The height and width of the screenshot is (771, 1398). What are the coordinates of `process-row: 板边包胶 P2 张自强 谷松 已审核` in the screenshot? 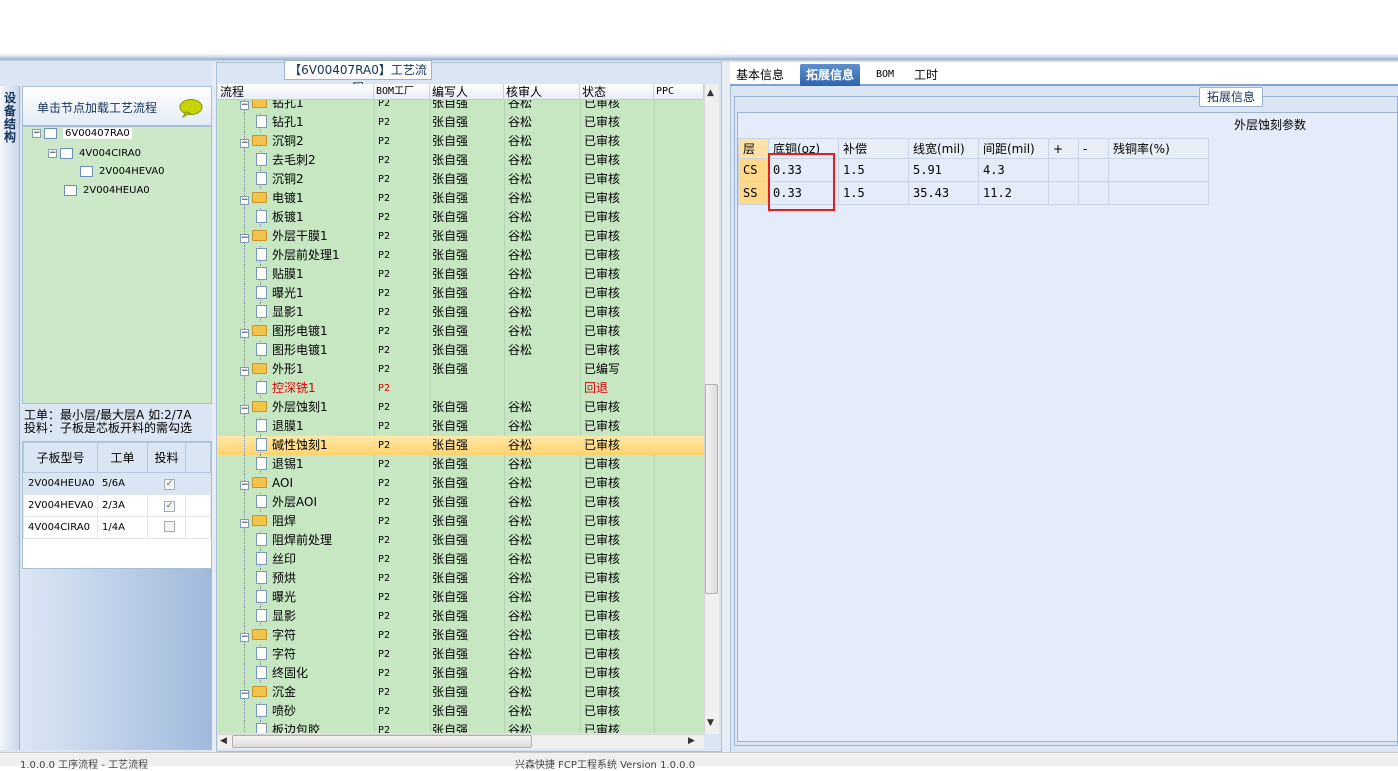 It's located at (461, 727).